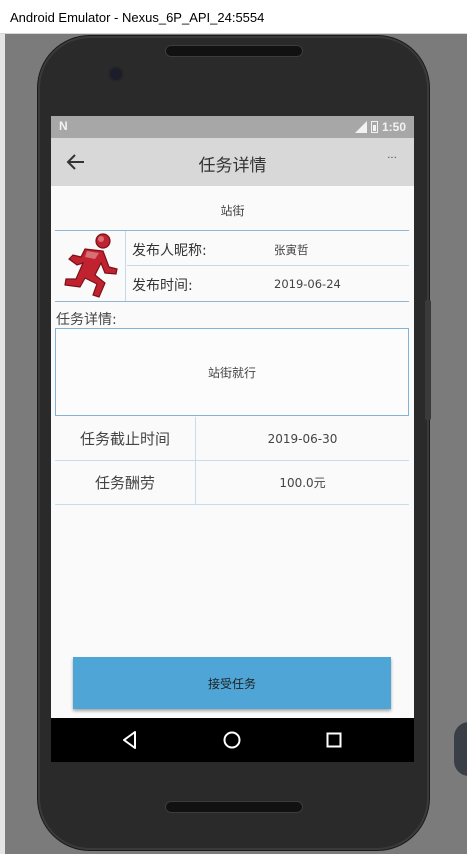  I want to click on triangle-back-icon, so click(130, 740).